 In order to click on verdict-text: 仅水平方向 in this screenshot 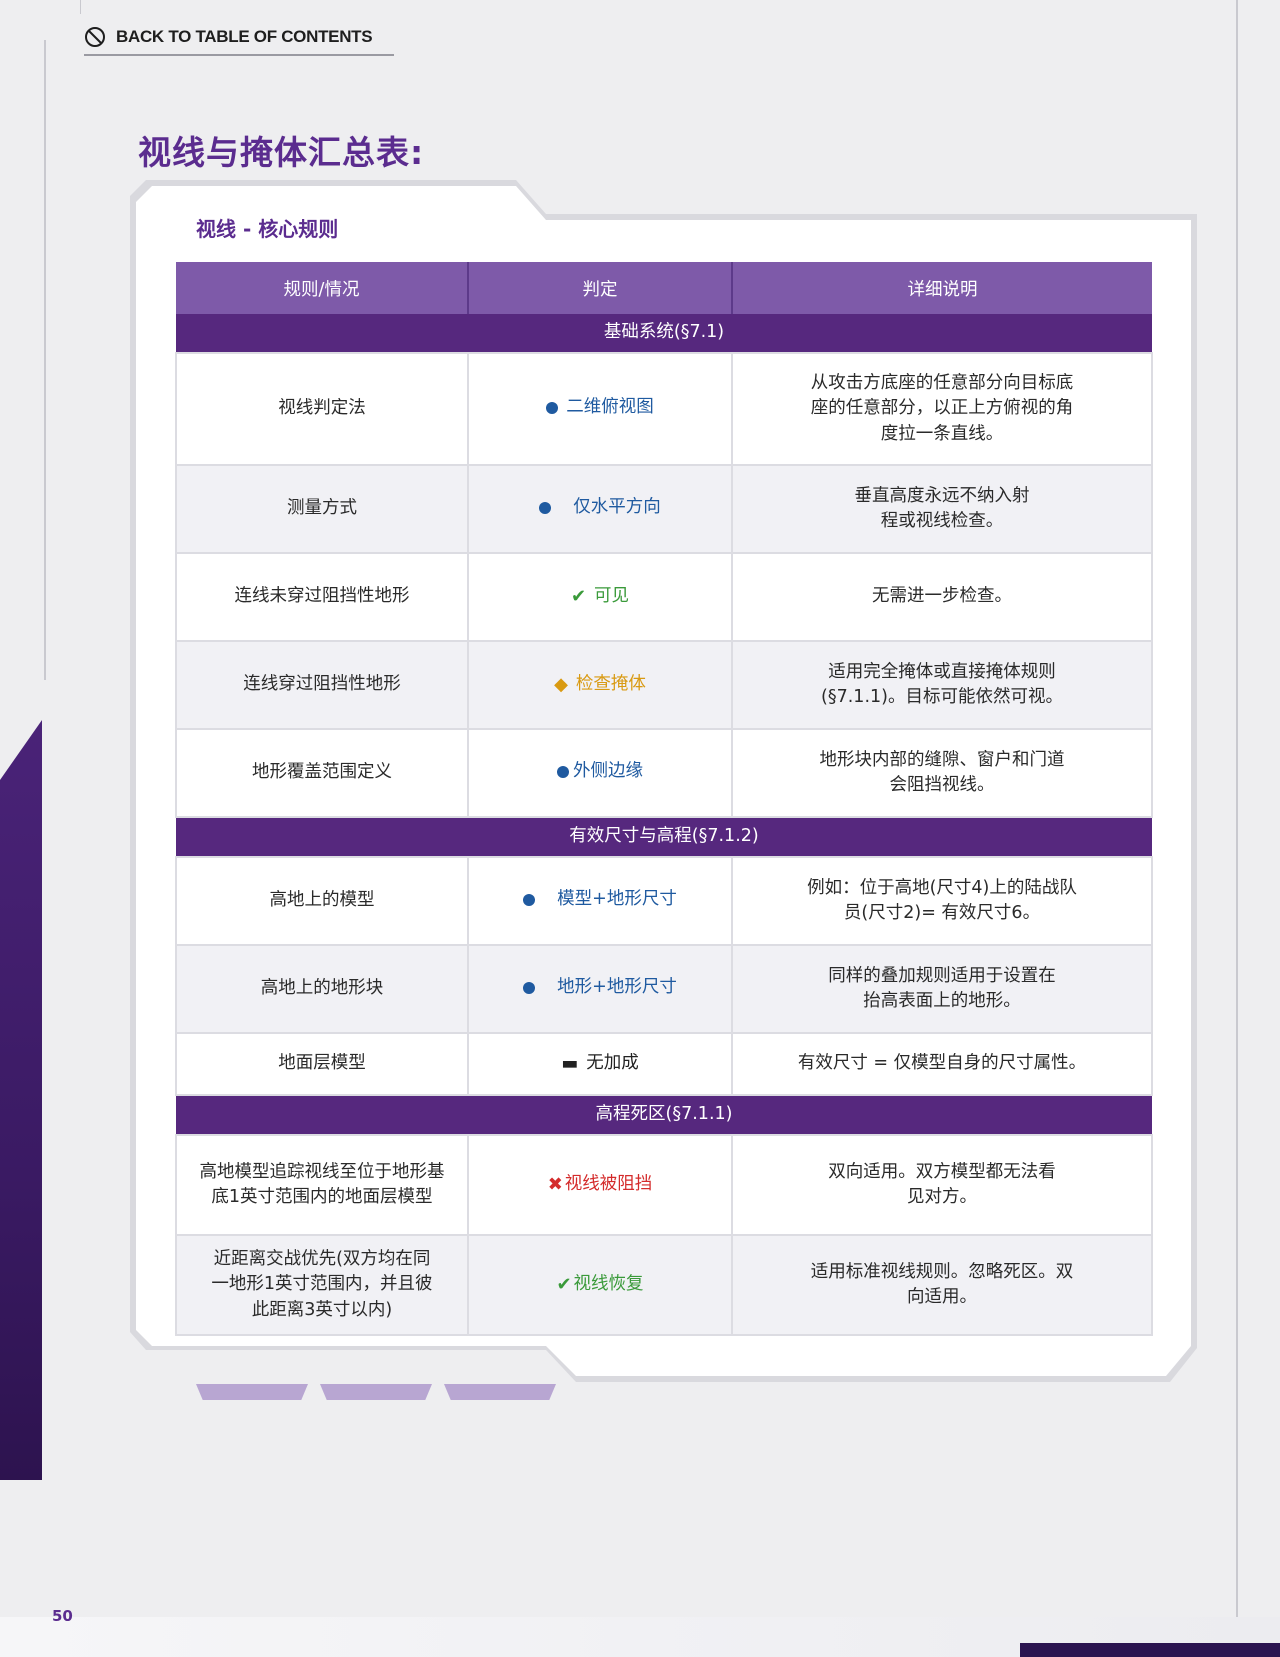, I will do `click(617, 507)`.